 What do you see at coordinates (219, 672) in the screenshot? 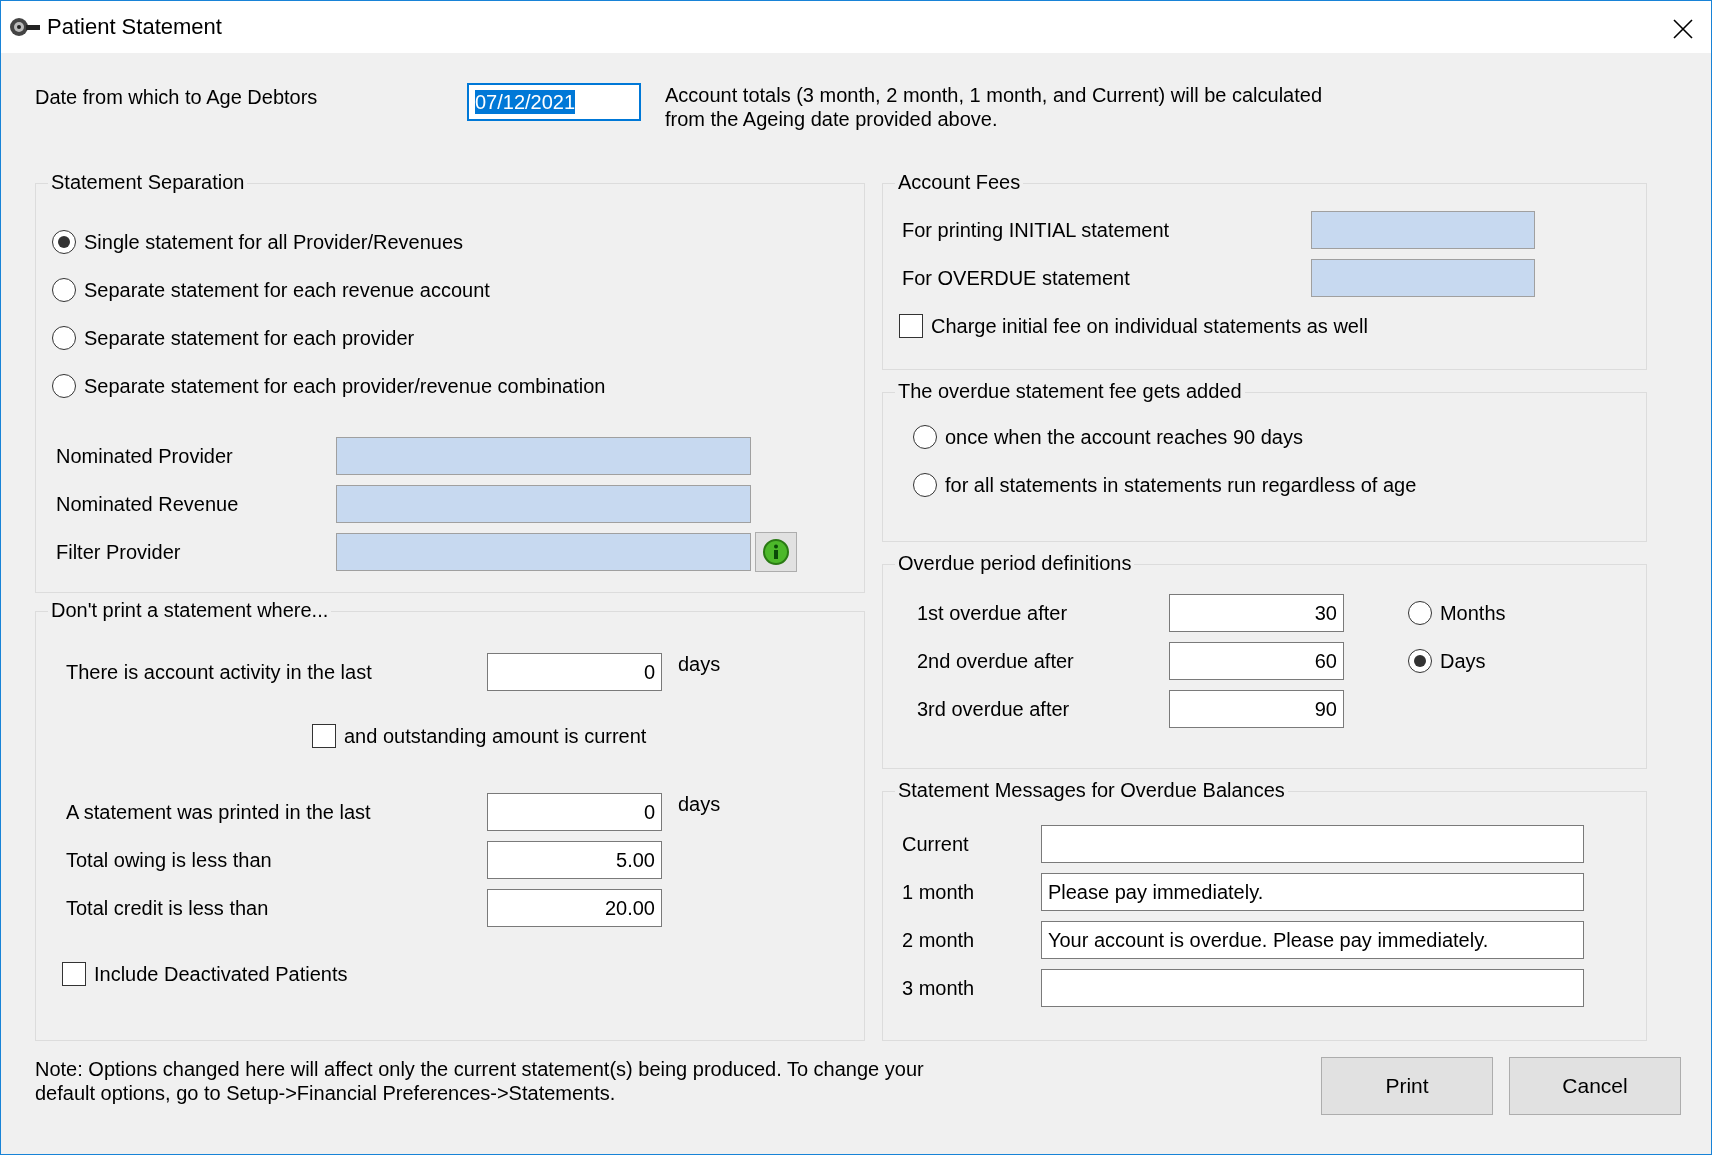
I see `field-label: There is account activity in the last` at bounding box center [219, 672].